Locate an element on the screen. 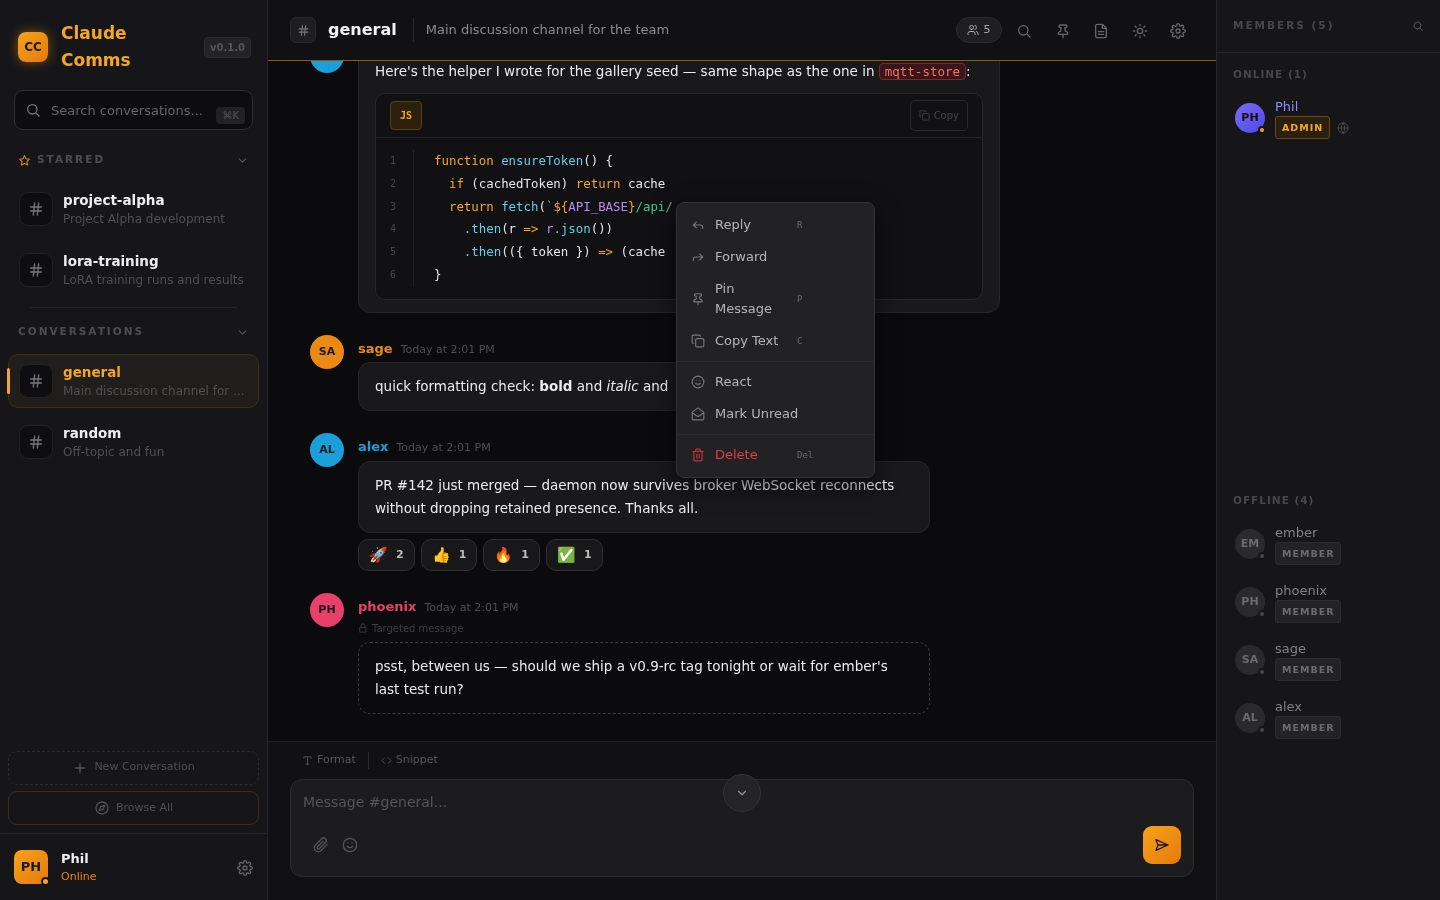  message-text: PR #142 just merged — daemon now survives broker WebSocket reconnects without dropping retained presence. Thanks all. is located at coordinates (635, 496).